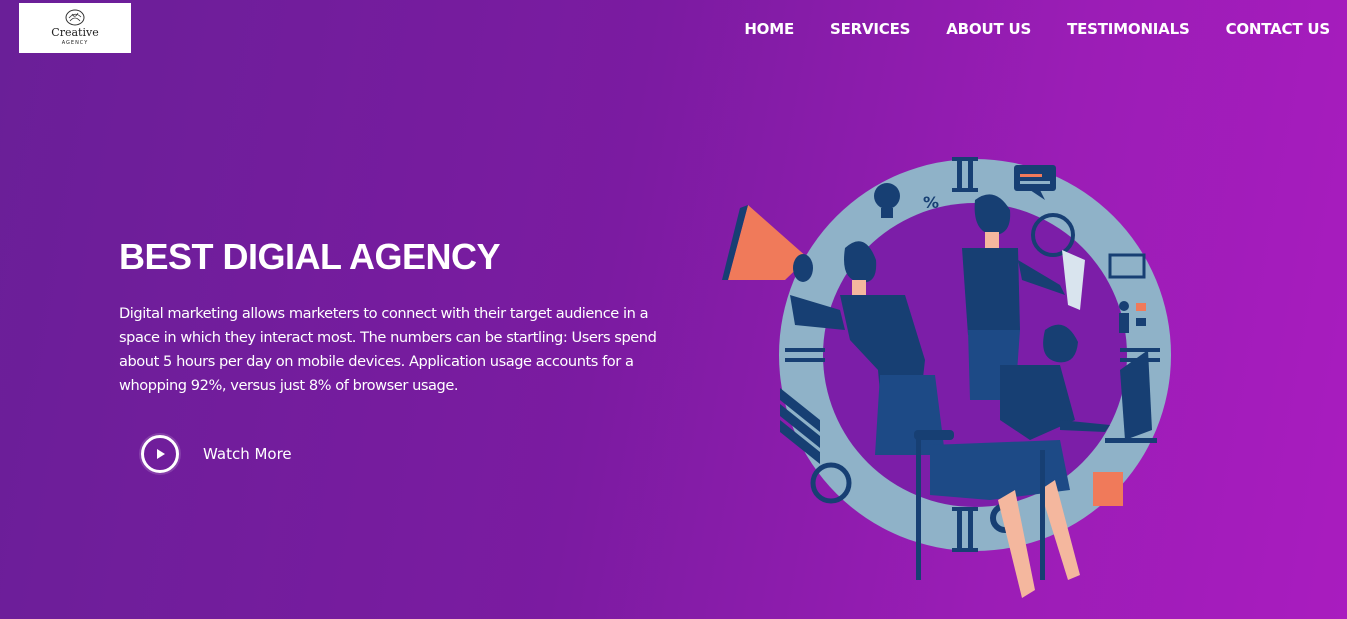 Image resolution: width=1347 pixels, height=619 pixels. What do you see at coordinates (75, 43) in the screenshot?
I see `logo-subtitle: AGENCY` at bounding box center [75, 43].